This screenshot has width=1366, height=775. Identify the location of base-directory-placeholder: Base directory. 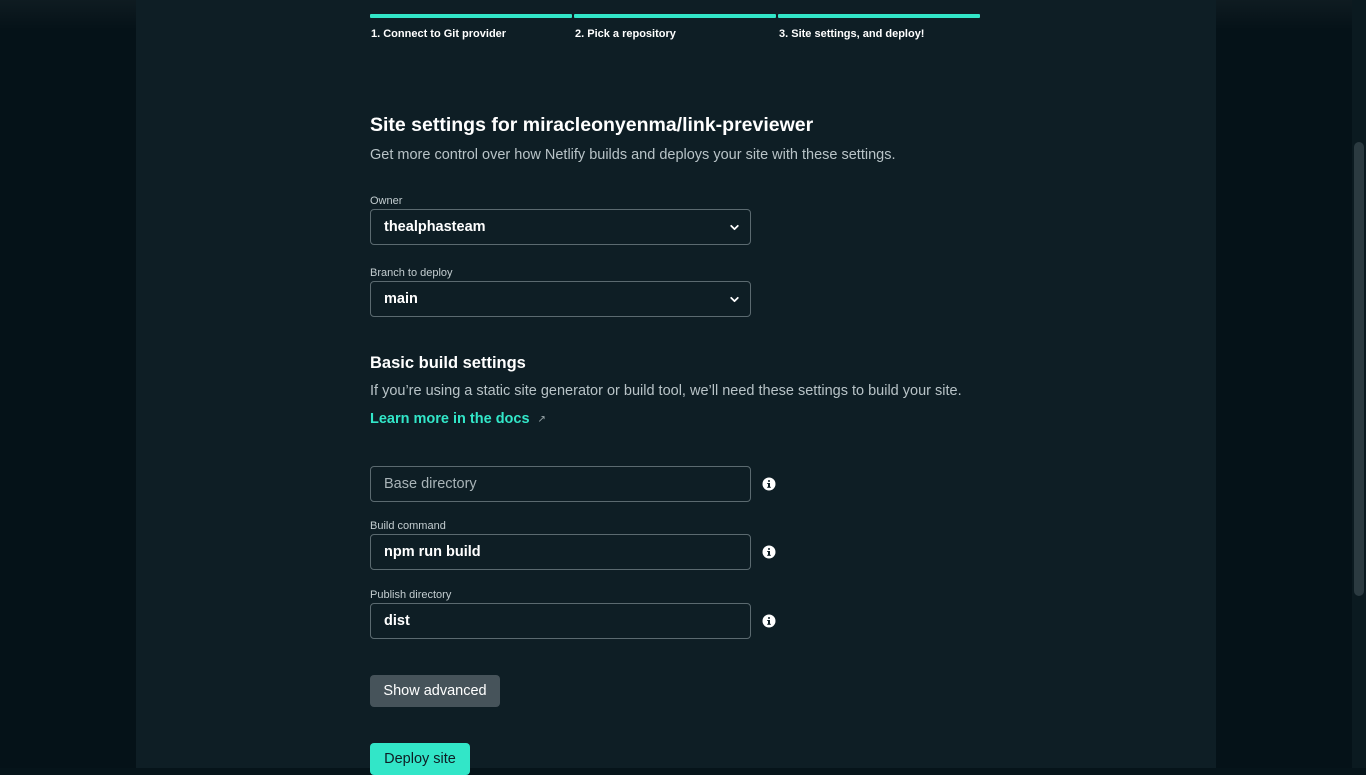
(430, 484).